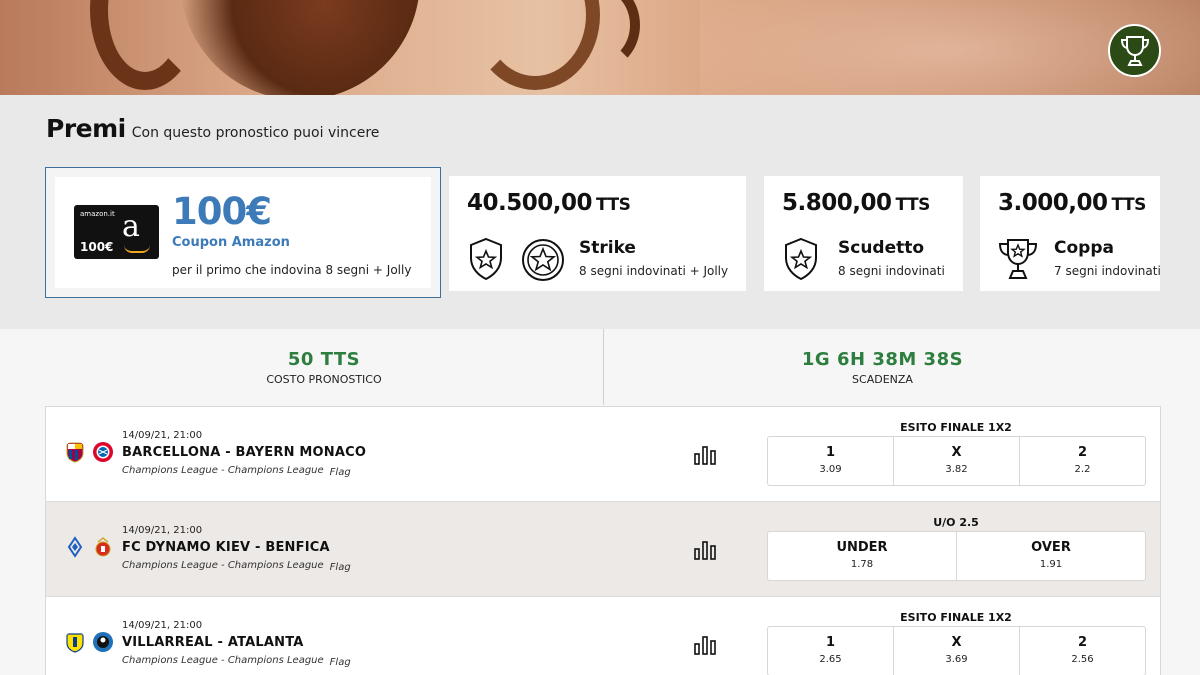  Describe the element at coordinates (103, 547) in the screenshot. I see `benfica-logo-icon` at that location.